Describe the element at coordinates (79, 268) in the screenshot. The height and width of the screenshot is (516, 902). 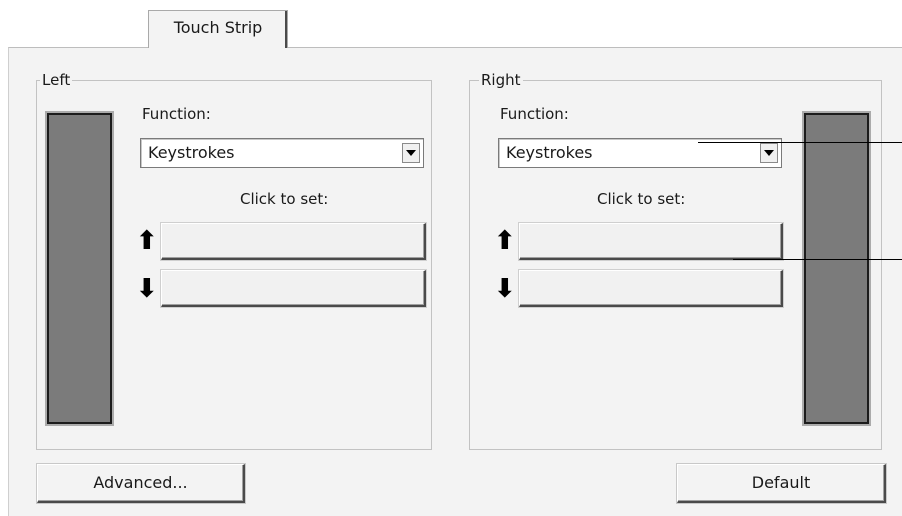
I see `left-touch-strip` at that location.